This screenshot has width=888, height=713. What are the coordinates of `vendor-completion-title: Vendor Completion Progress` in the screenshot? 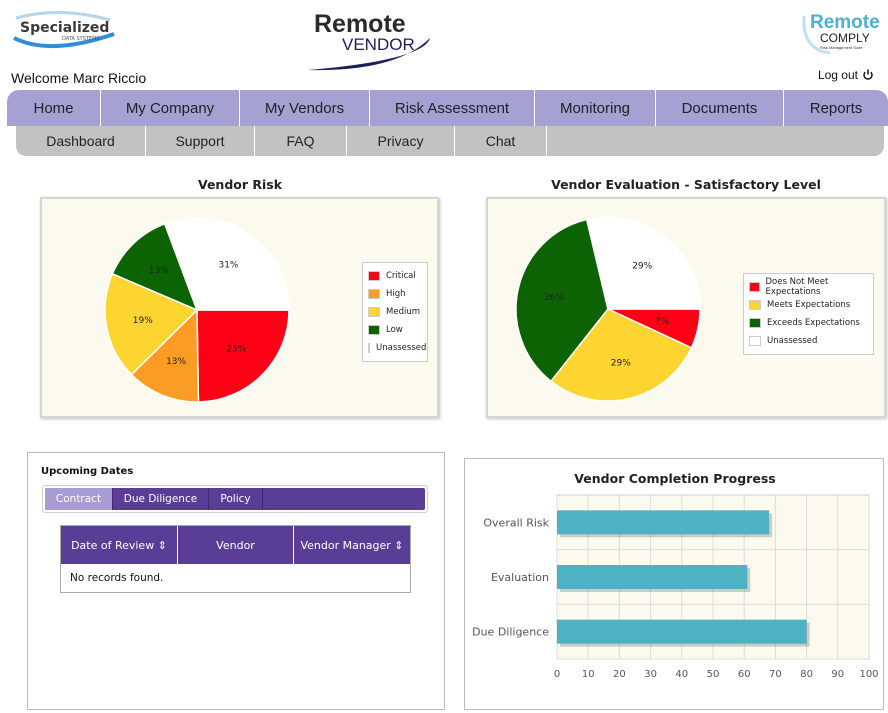 It's located at (675, 478).